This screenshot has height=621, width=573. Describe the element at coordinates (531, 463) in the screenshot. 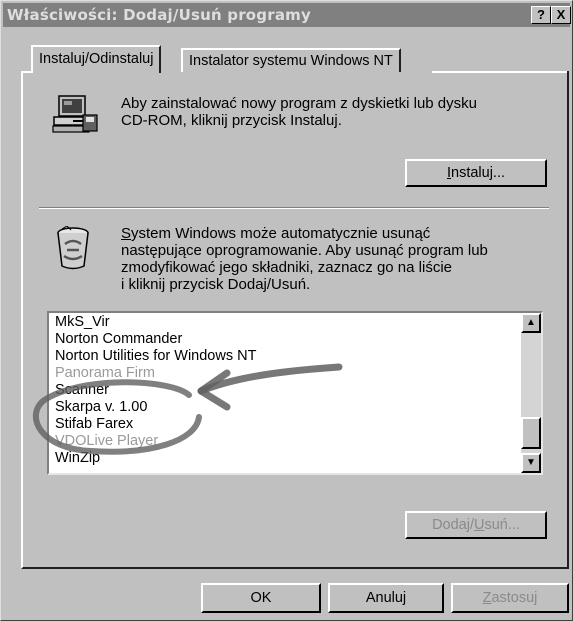

I see `scroll-down-button: ▼` at that location.